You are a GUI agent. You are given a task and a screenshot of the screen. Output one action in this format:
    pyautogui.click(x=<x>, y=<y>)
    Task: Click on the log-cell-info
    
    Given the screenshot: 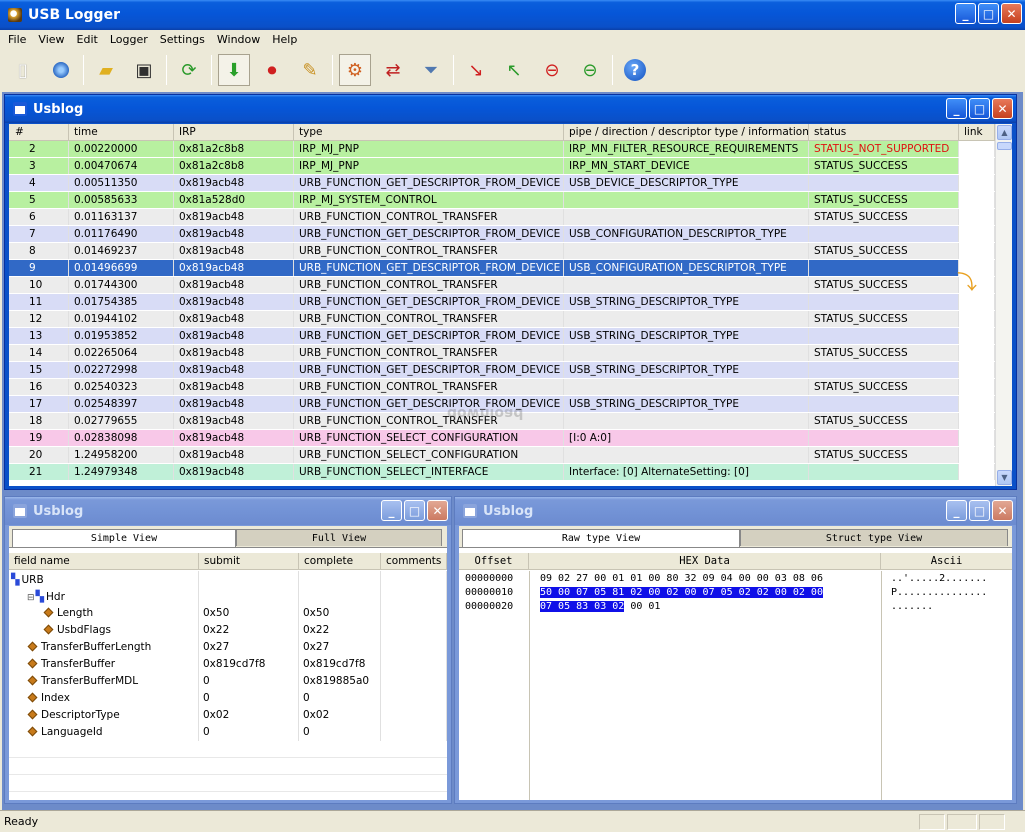 What is the action you would take?
    pyautogui.click(x=686, y=285)
    